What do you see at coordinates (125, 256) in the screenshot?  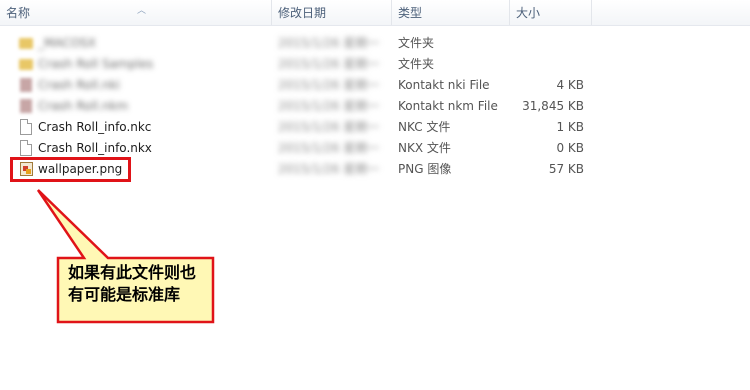 I see `callout-bubble` at bounding box center [125, 256].